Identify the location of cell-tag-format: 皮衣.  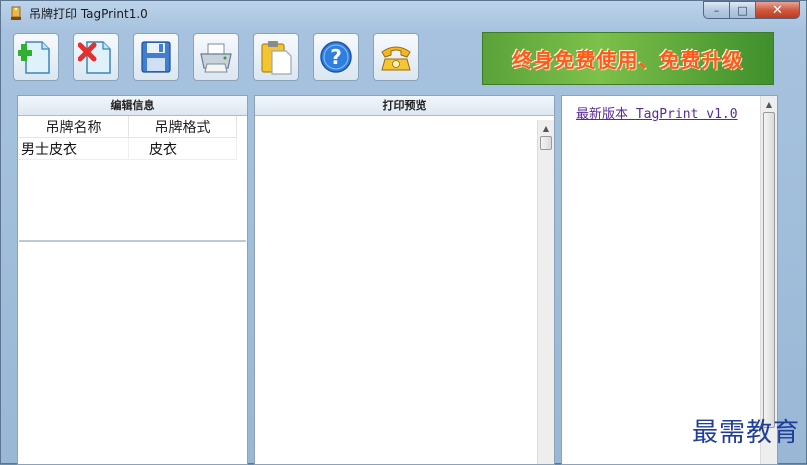
(183, 149).